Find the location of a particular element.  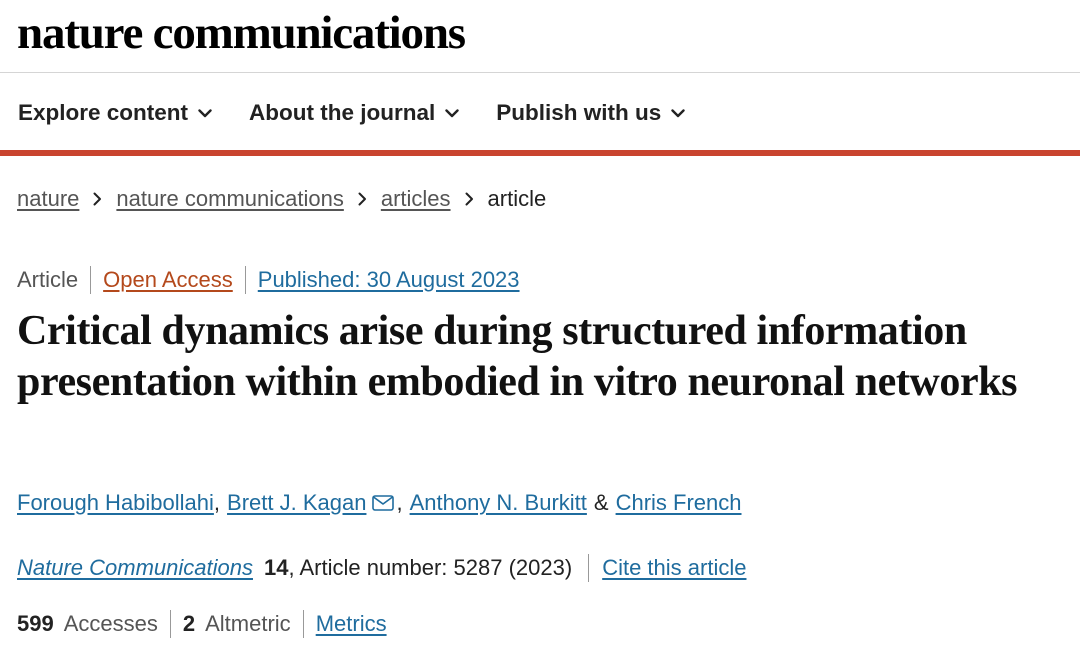

author-link: Brett J. Kagan is located at coordinates (296, 503).